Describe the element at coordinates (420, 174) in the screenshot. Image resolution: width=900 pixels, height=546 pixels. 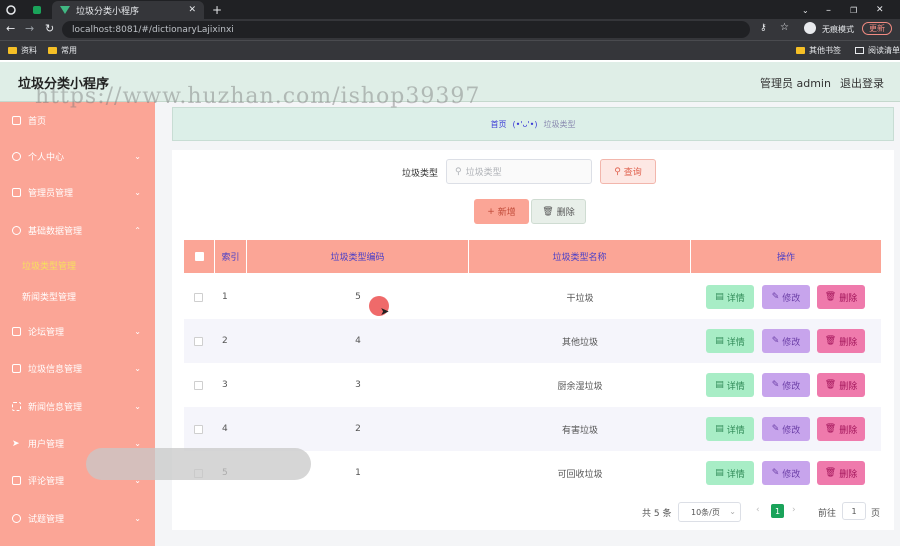
I see `search-label: 垃圾类型` at that location.